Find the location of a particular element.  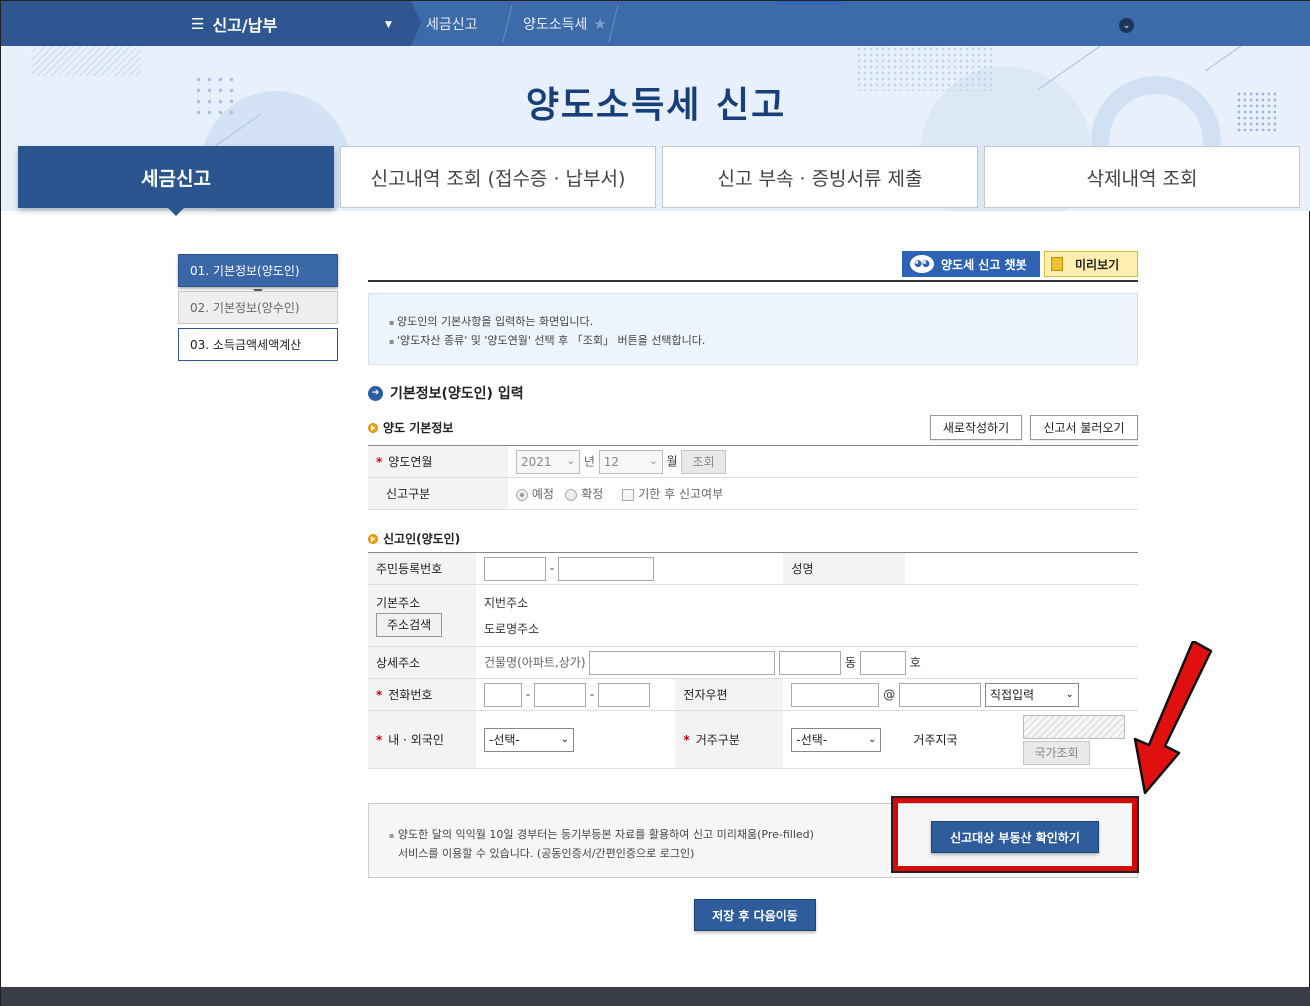

month-unit: 월 is located at coordinates (672, 461).